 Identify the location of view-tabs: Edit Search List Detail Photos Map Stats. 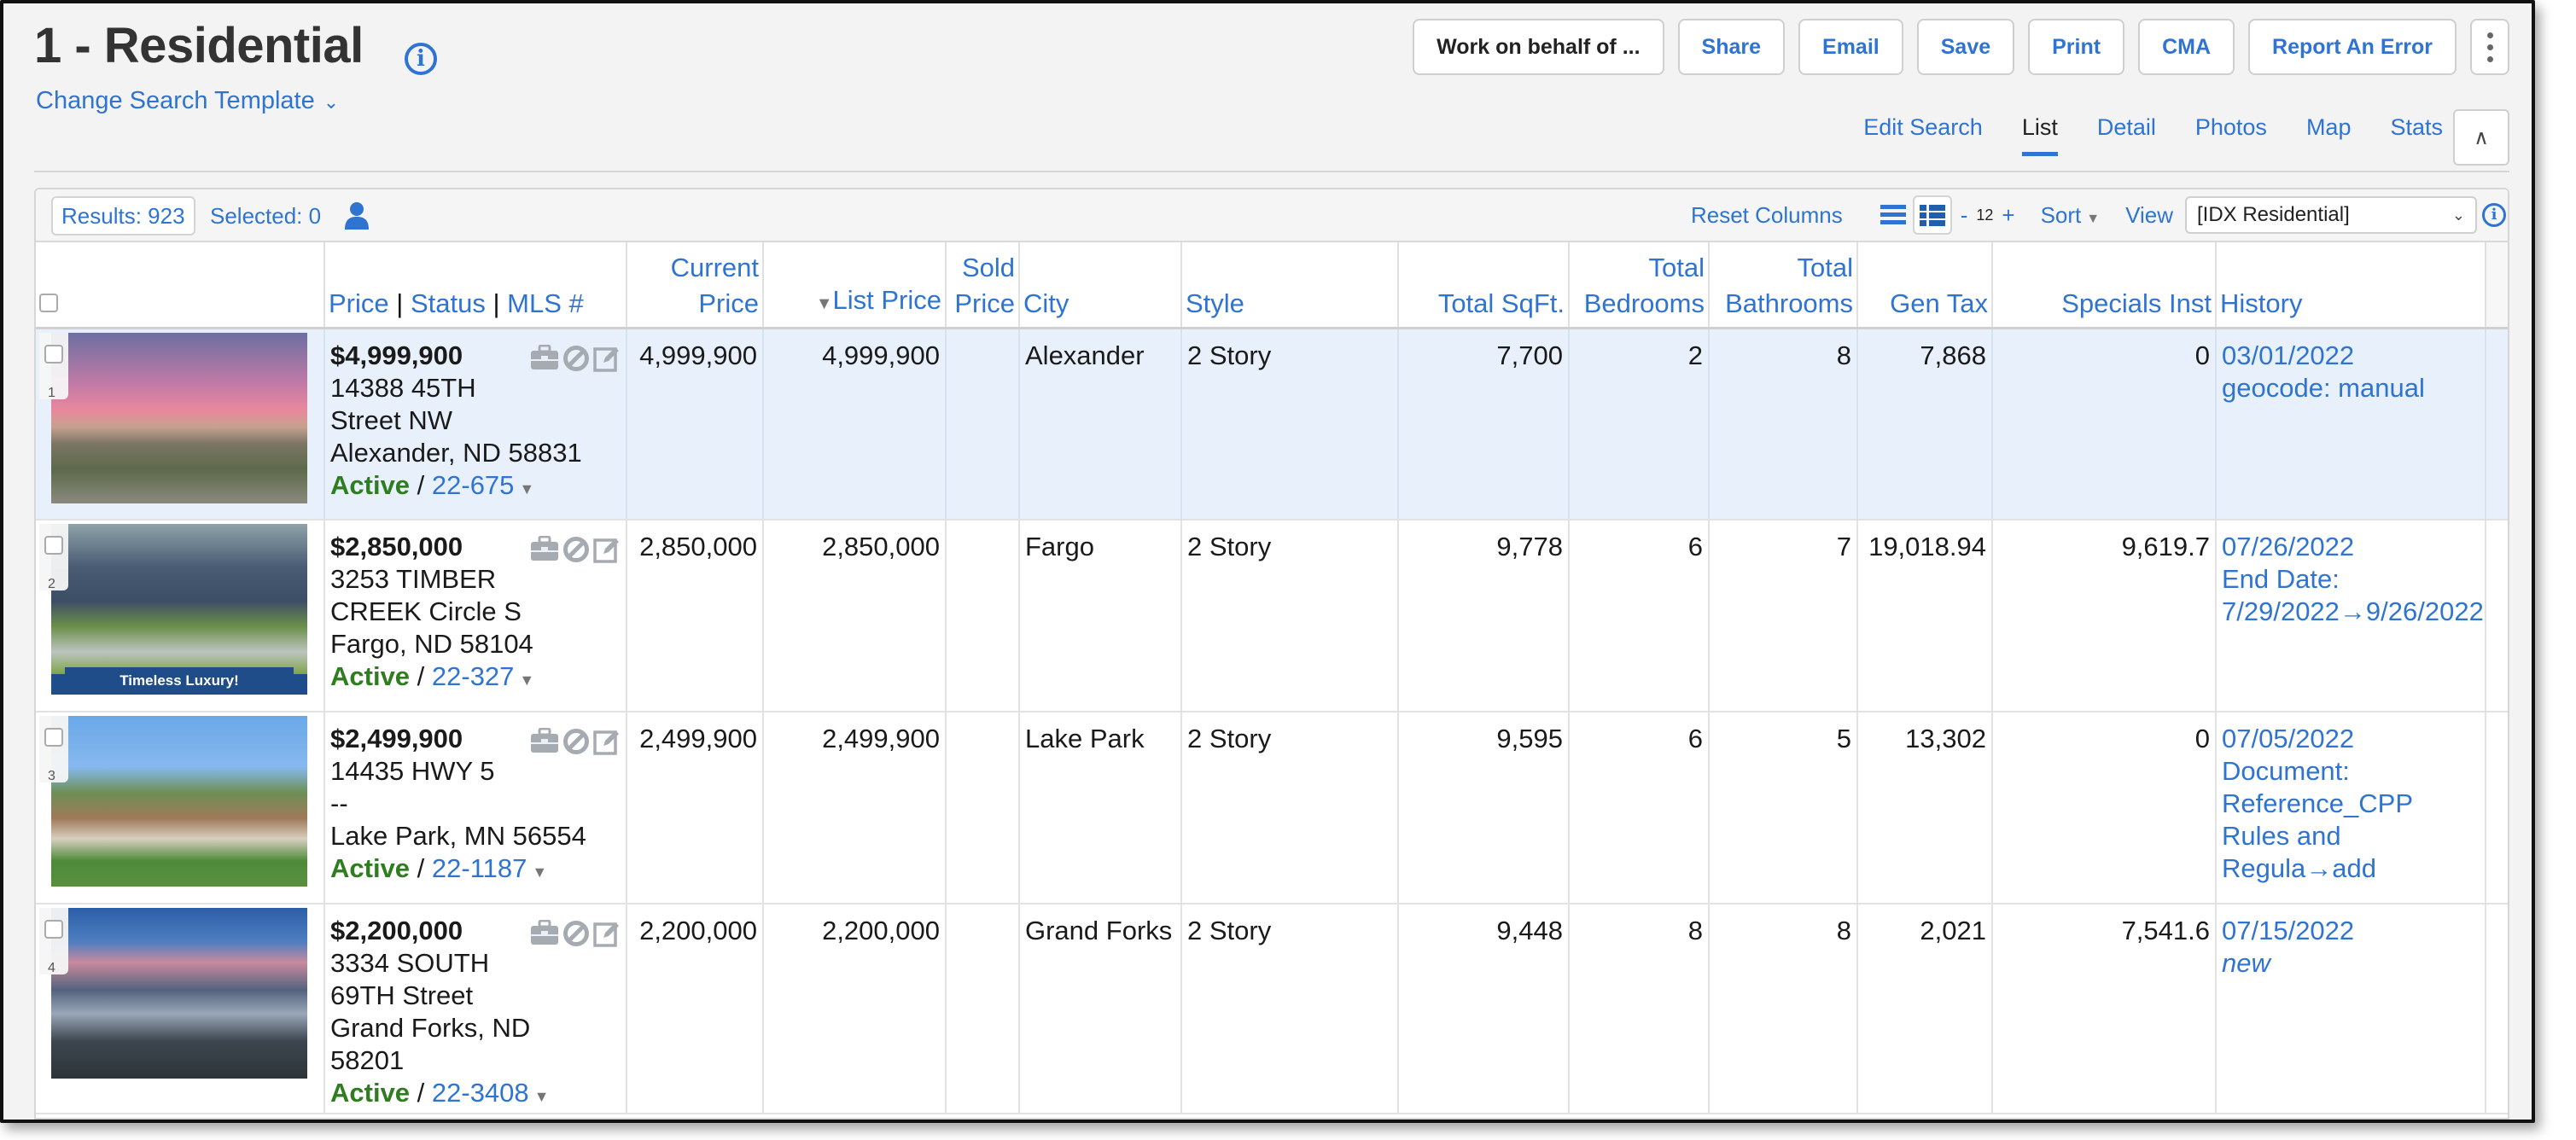
(2153, 135).